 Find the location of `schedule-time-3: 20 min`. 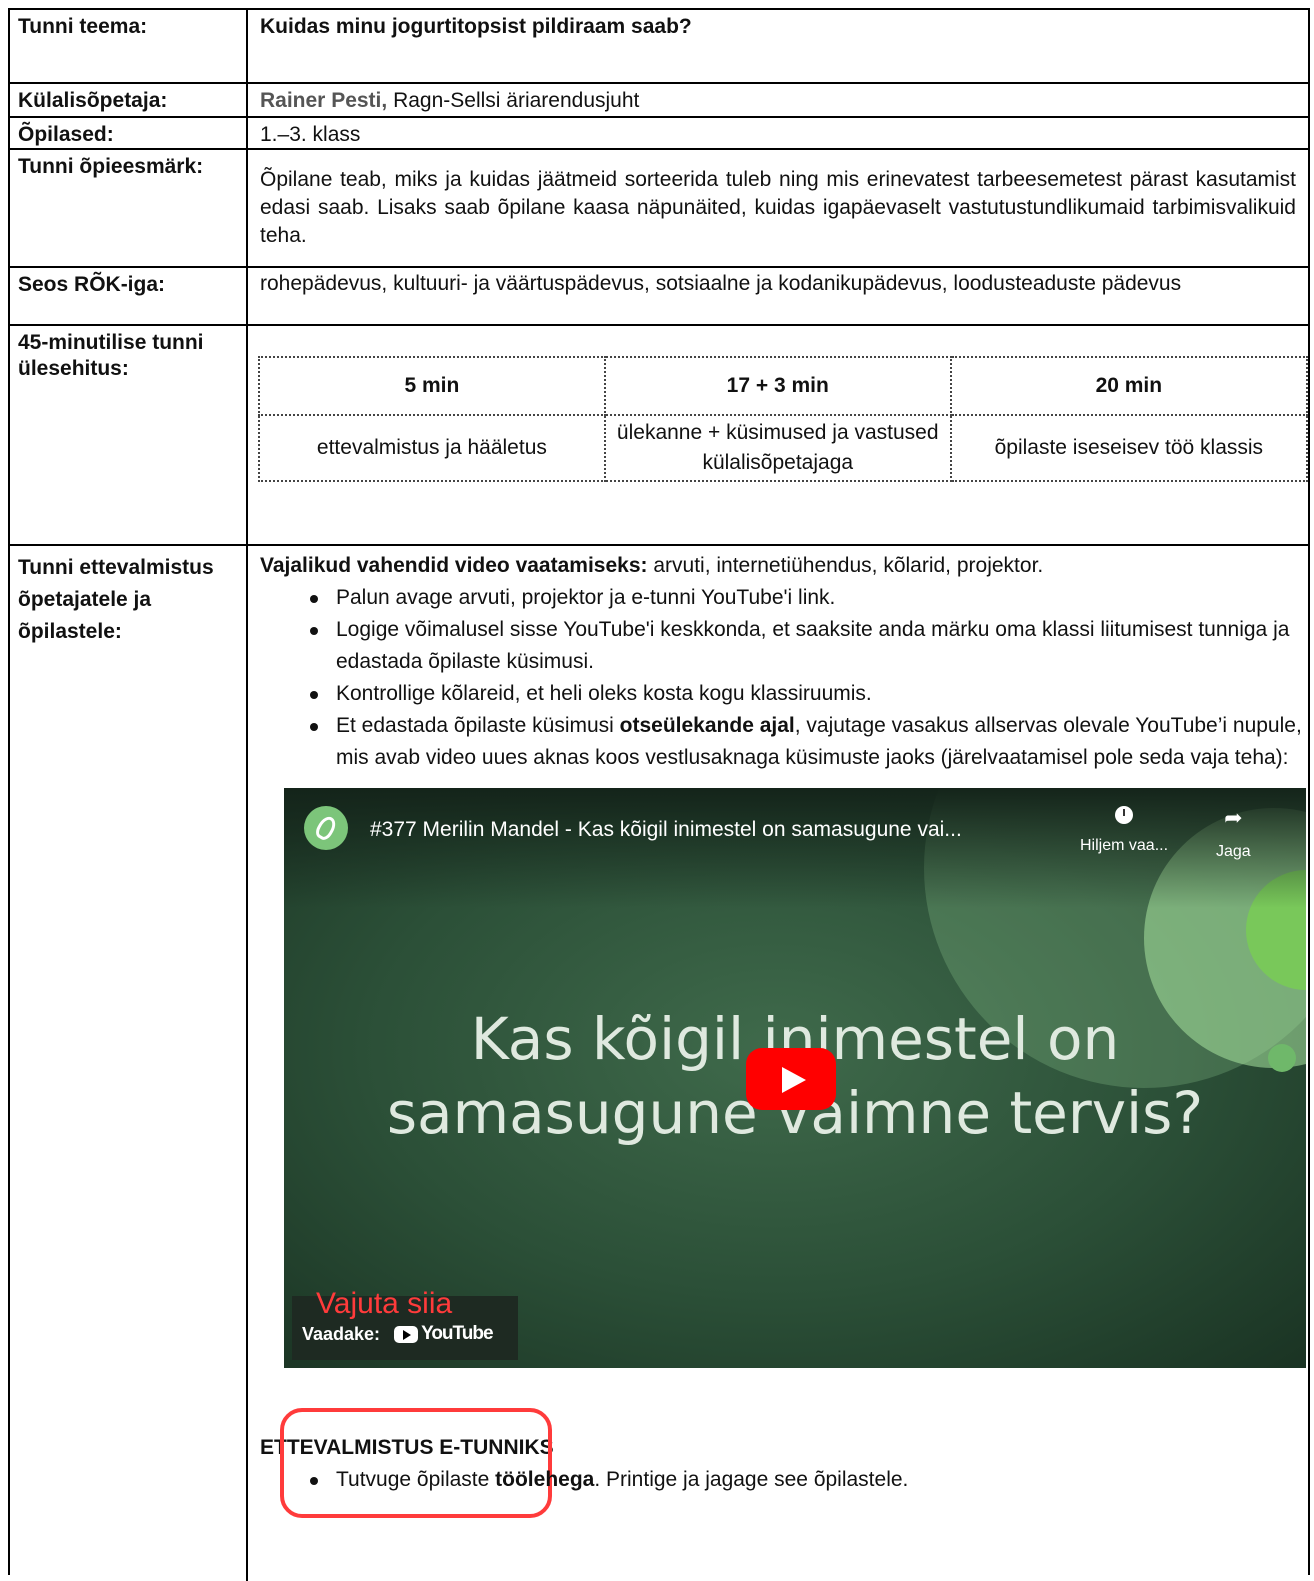

schedule-time-3: 20 min is located at coordinates (1129, 386).